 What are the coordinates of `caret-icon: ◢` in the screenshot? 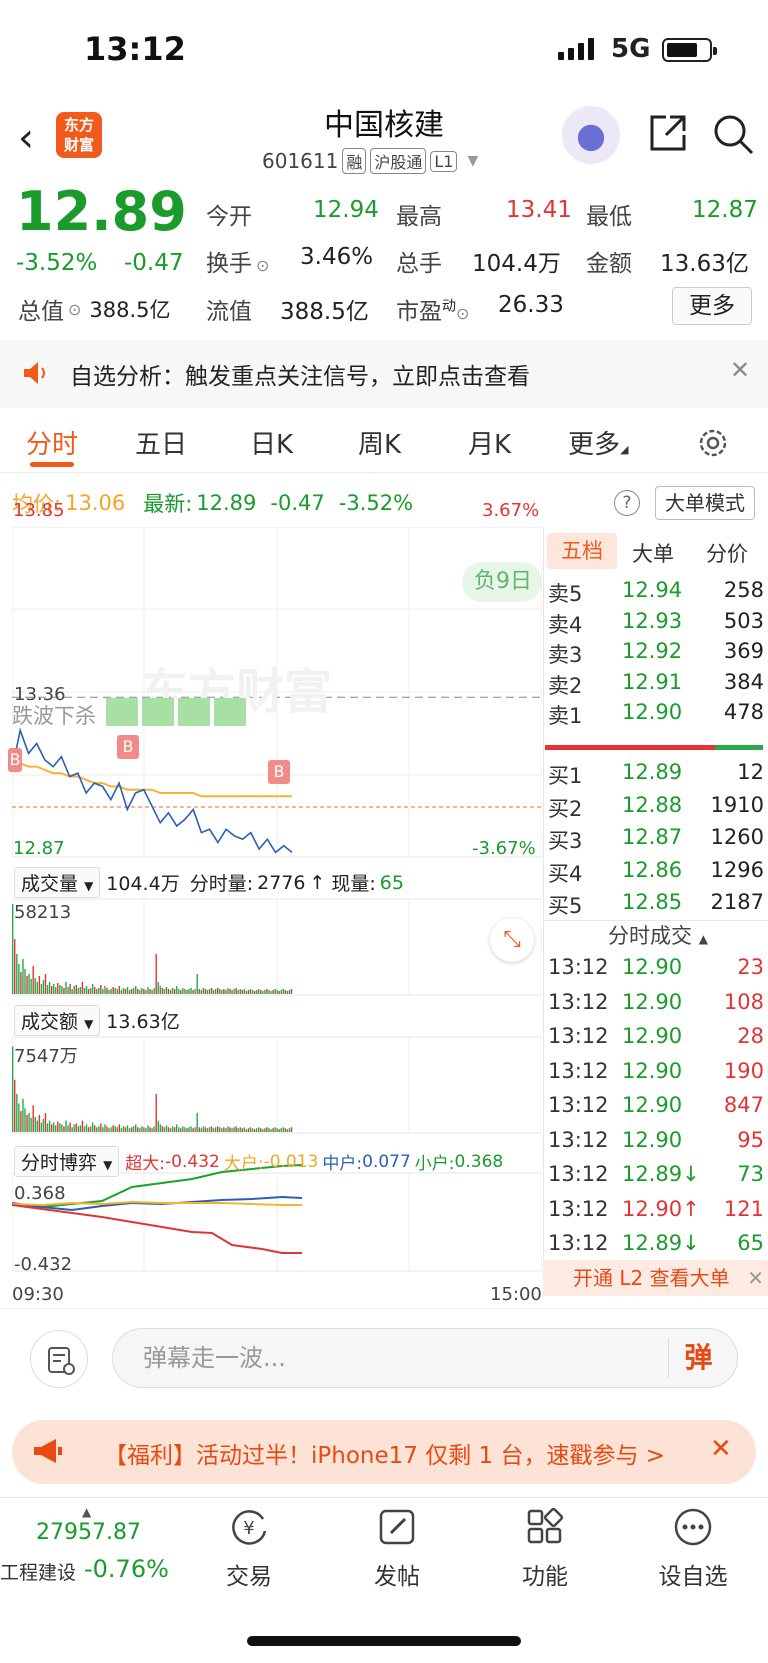 It's located at (624, 449).